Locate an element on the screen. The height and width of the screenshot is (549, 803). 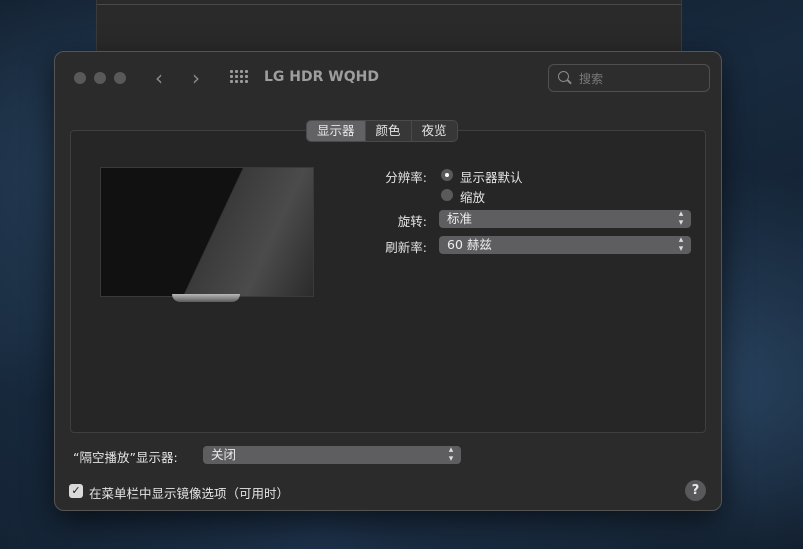
zoom-window-button is located at coordinates (120, 78).